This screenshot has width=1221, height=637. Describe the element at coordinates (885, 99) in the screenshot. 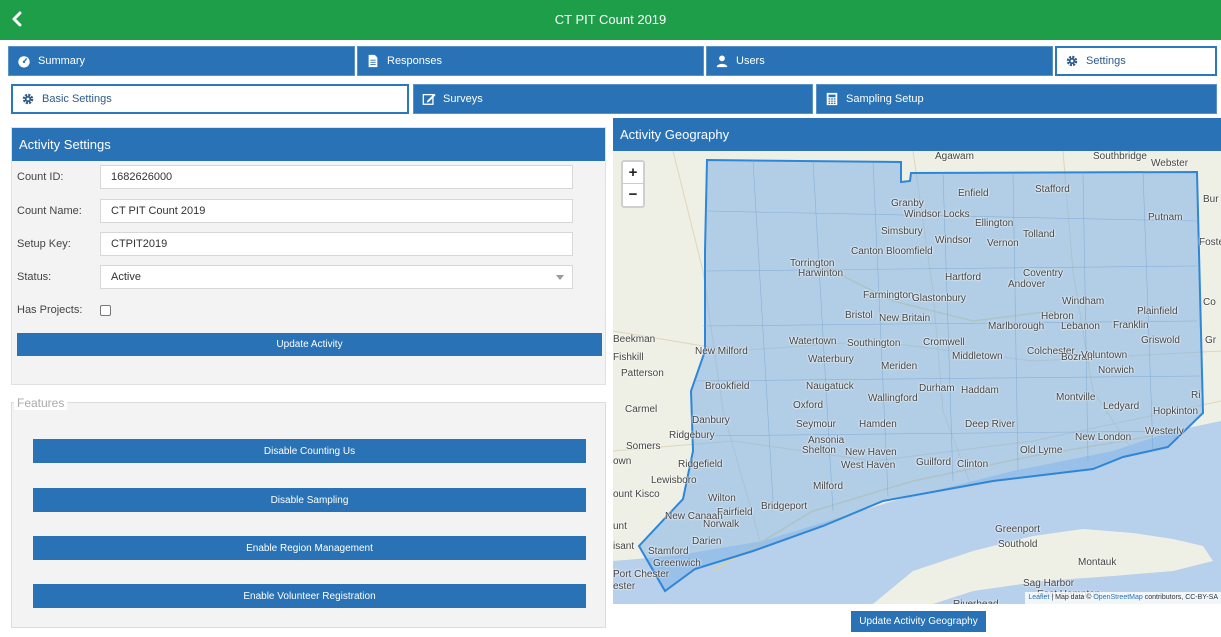

I see `tab-sampling-setup-label: Sampling Setup` at that location.